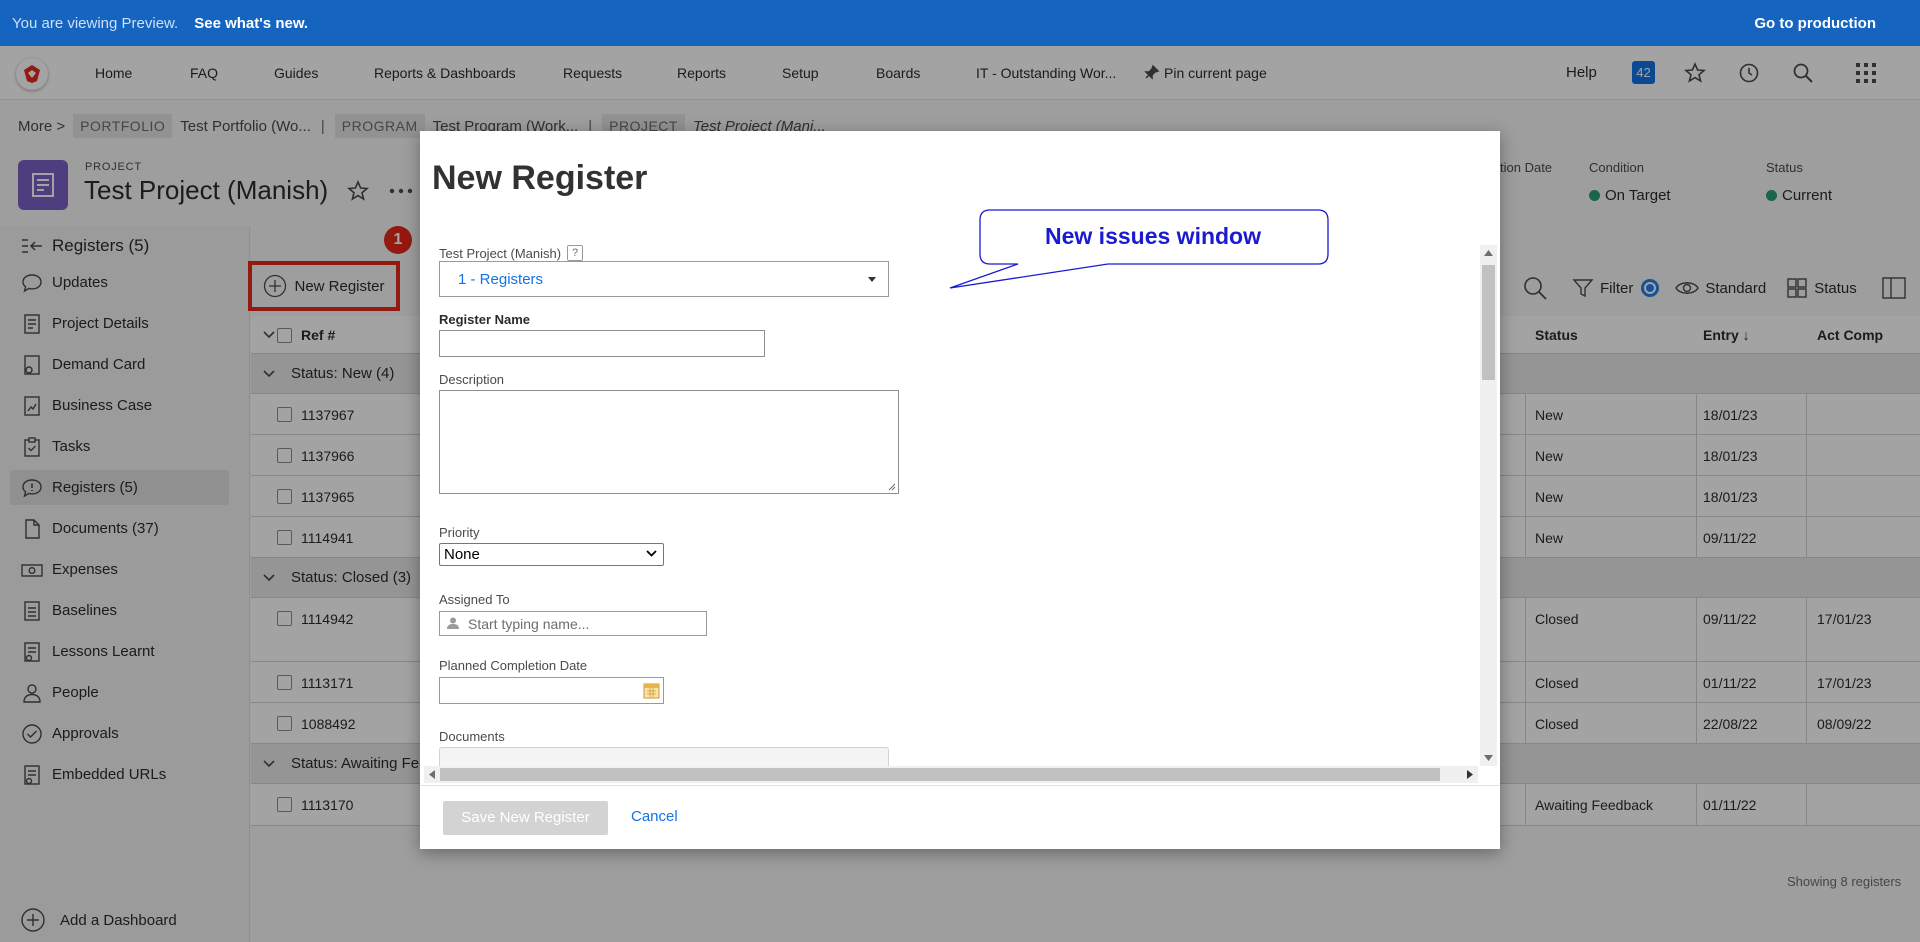 The width and height of the screenshot is (1920, 942). What do you see at coordinates (1470, 774) in the screenshot?
I see `scroll-right-icon` at bounding box center [1470, 774].